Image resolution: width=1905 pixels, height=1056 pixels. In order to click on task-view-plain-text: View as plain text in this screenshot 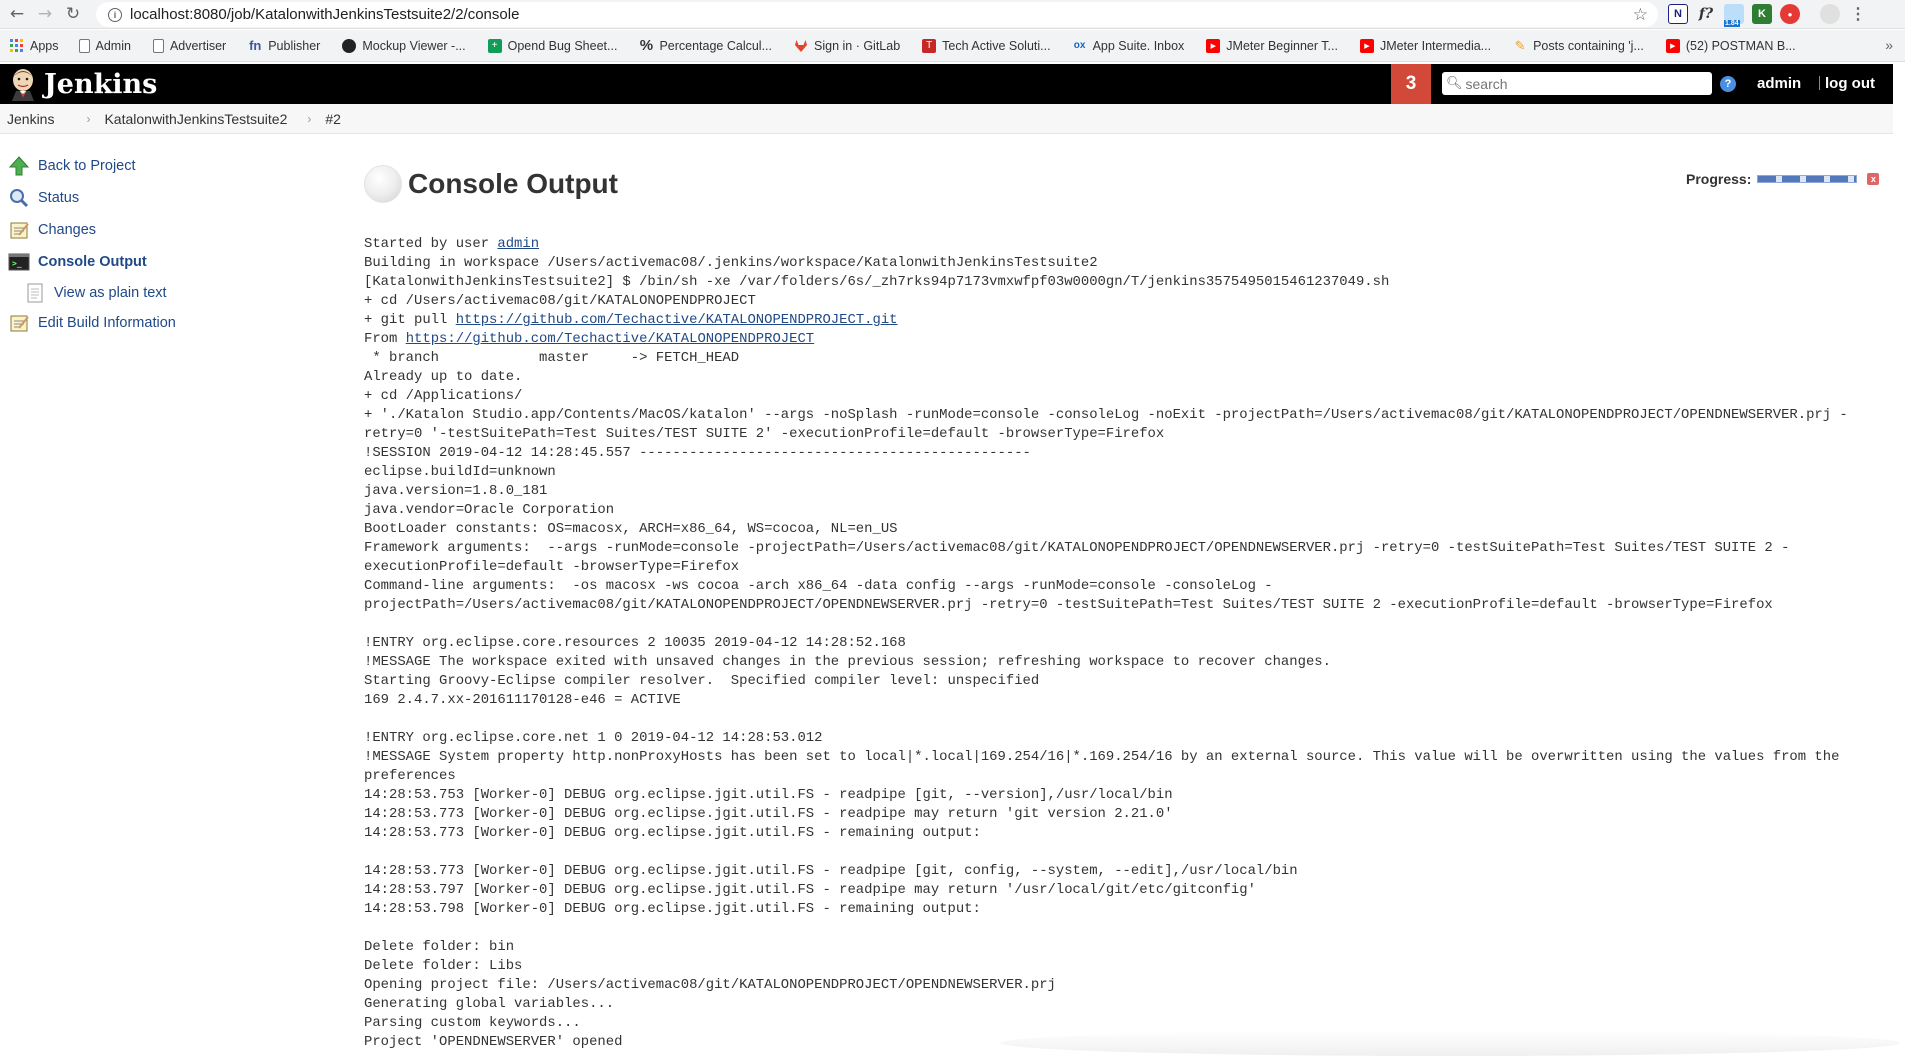, I will do `click(158, 292)`.